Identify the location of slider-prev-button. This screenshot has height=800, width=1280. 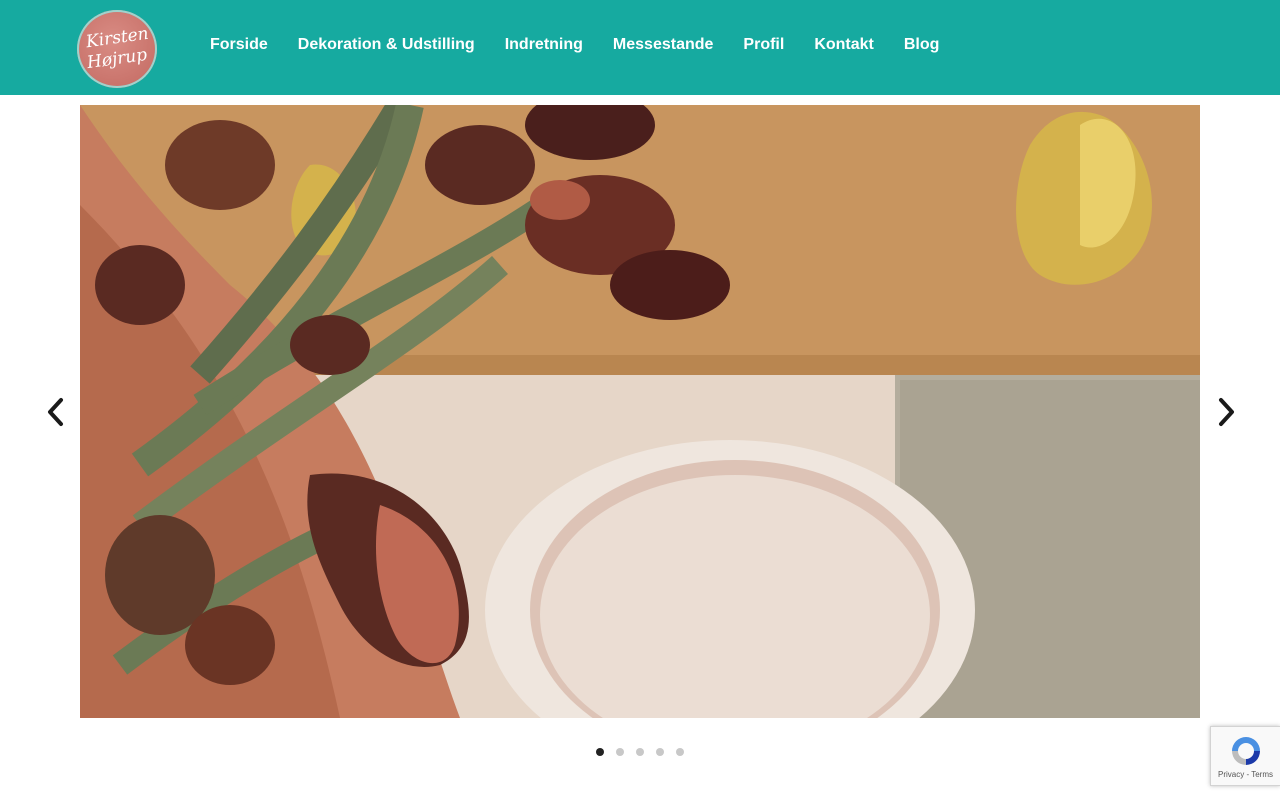
(55, 412).